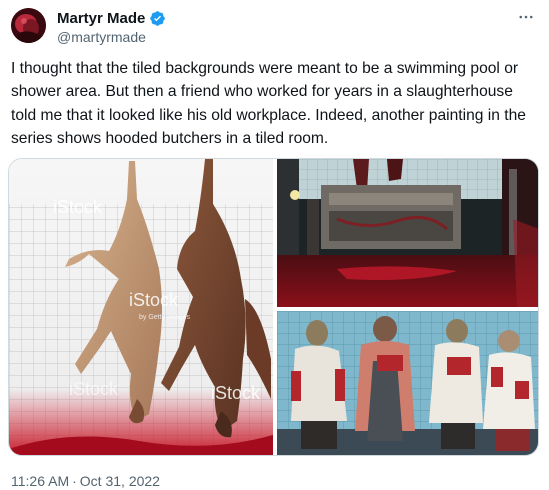 The image size is (549, 490). I want to click on verified-badge-icon, so click(157, 18).